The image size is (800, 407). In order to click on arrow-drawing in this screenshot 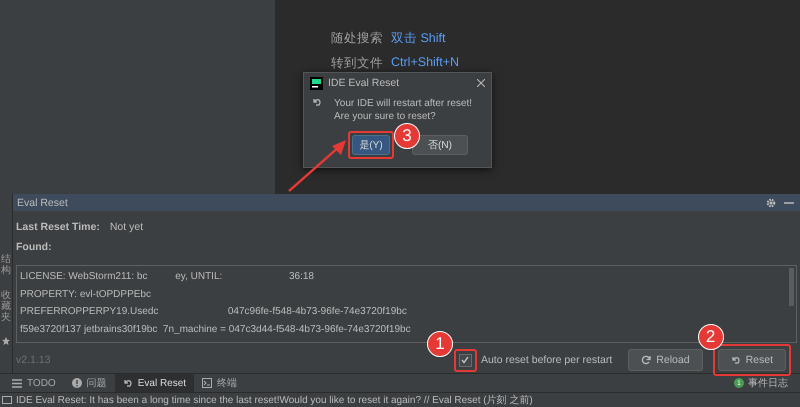, I will do `click(317, 166)`.